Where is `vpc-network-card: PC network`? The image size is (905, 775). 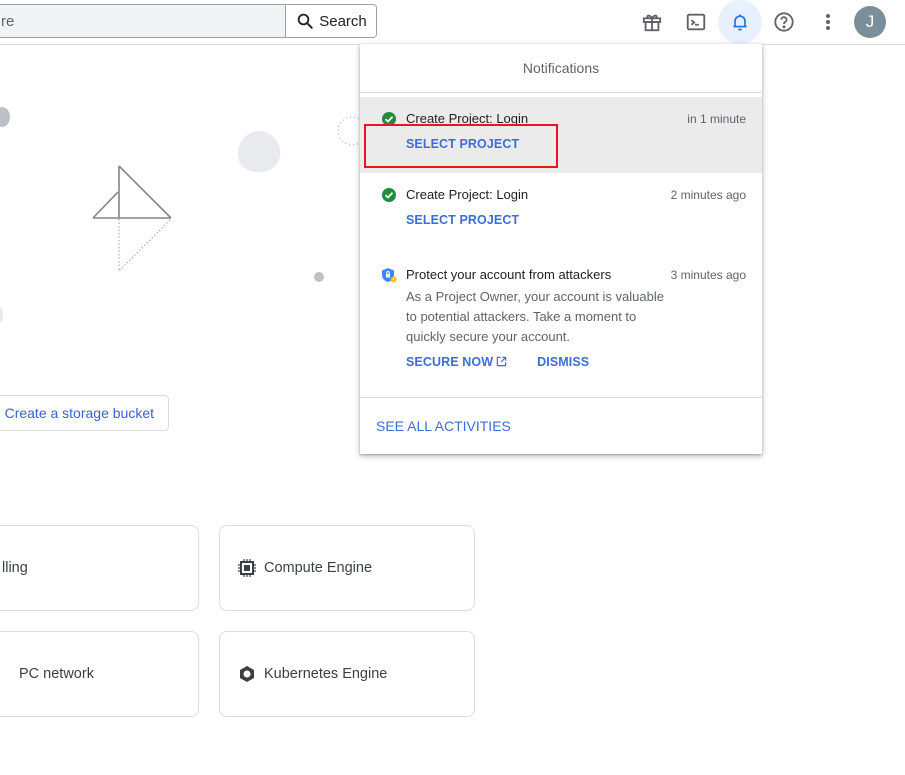
vpc-network-card: PC network is located at coordinates (99, 674).